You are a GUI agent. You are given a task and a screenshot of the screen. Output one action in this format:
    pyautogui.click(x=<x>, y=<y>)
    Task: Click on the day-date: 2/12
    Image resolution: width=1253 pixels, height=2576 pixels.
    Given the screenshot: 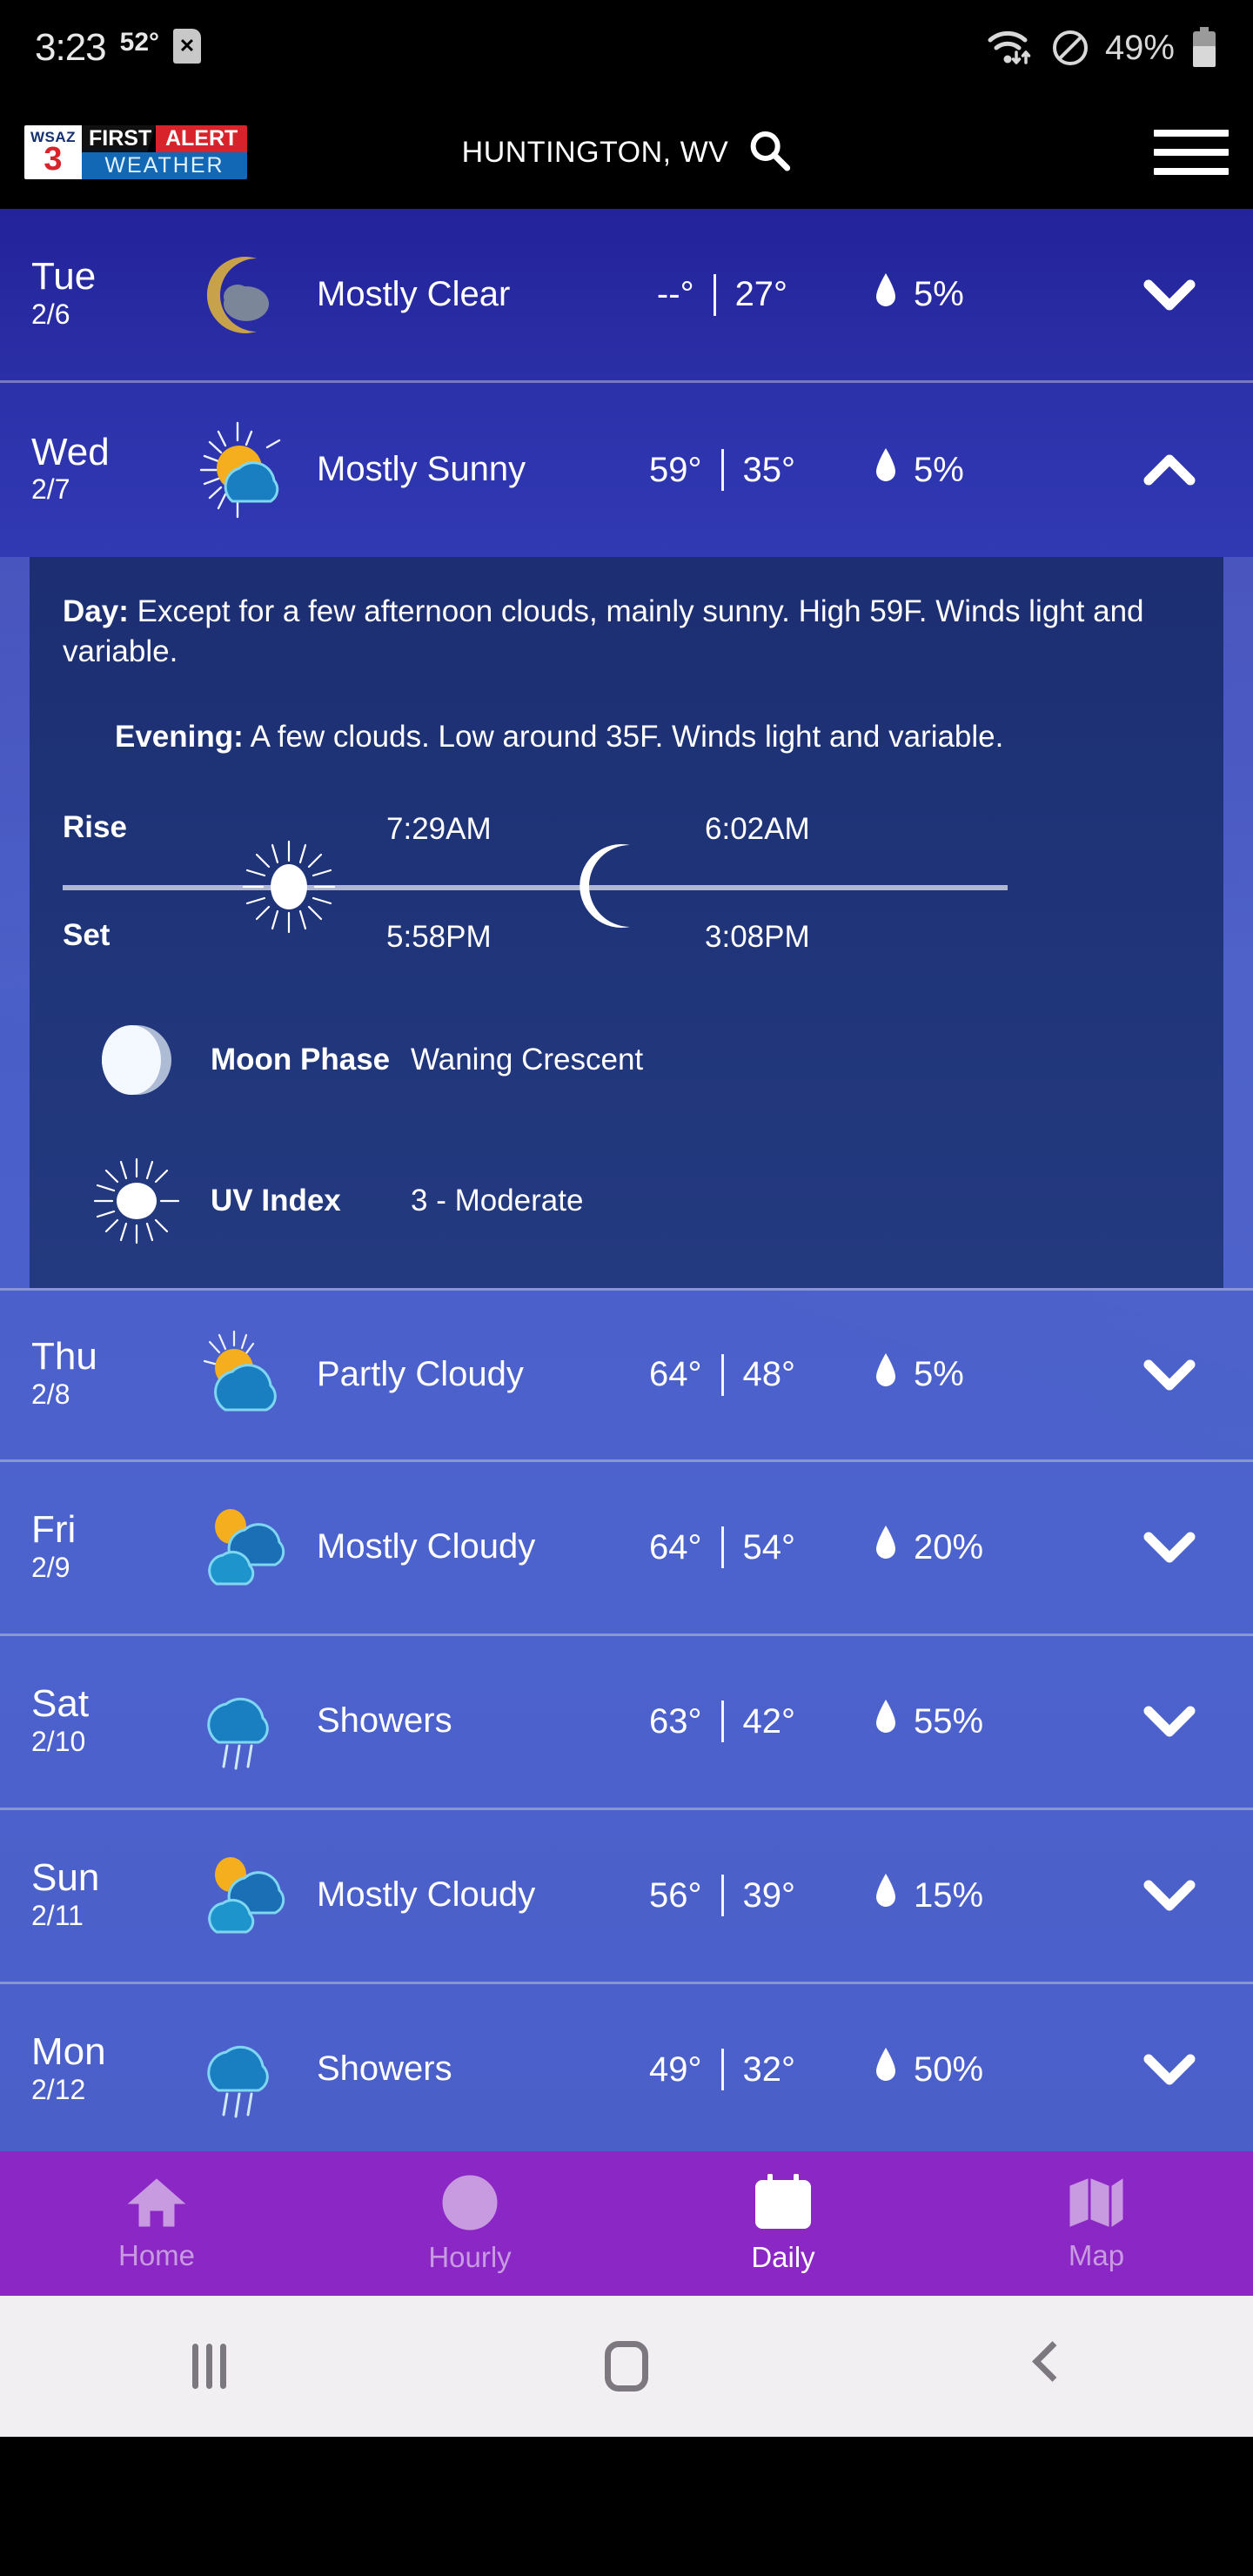 What is the action you would take?
    pyautogui.click(x=58, y=2089)
    